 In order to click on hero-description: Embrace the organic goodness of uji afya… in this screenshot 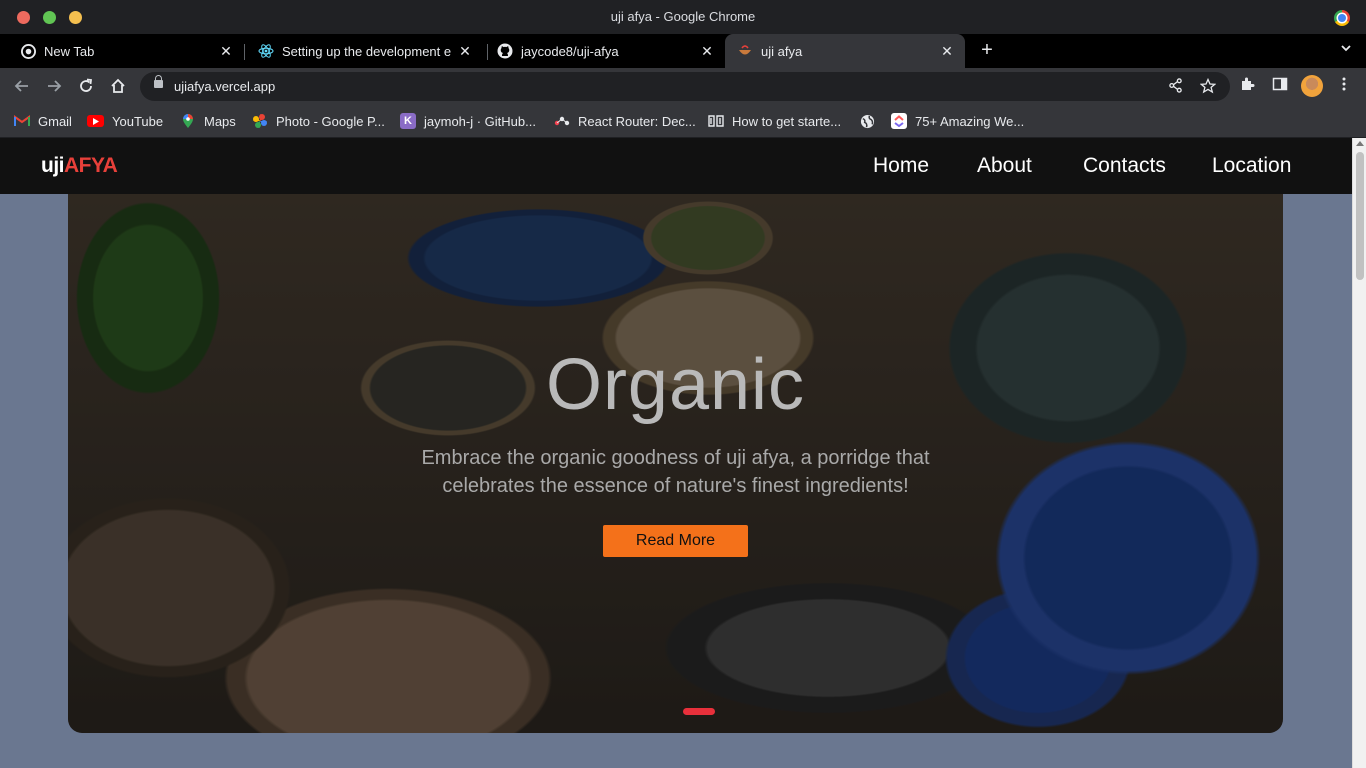, I will do `click(675, 472)`.